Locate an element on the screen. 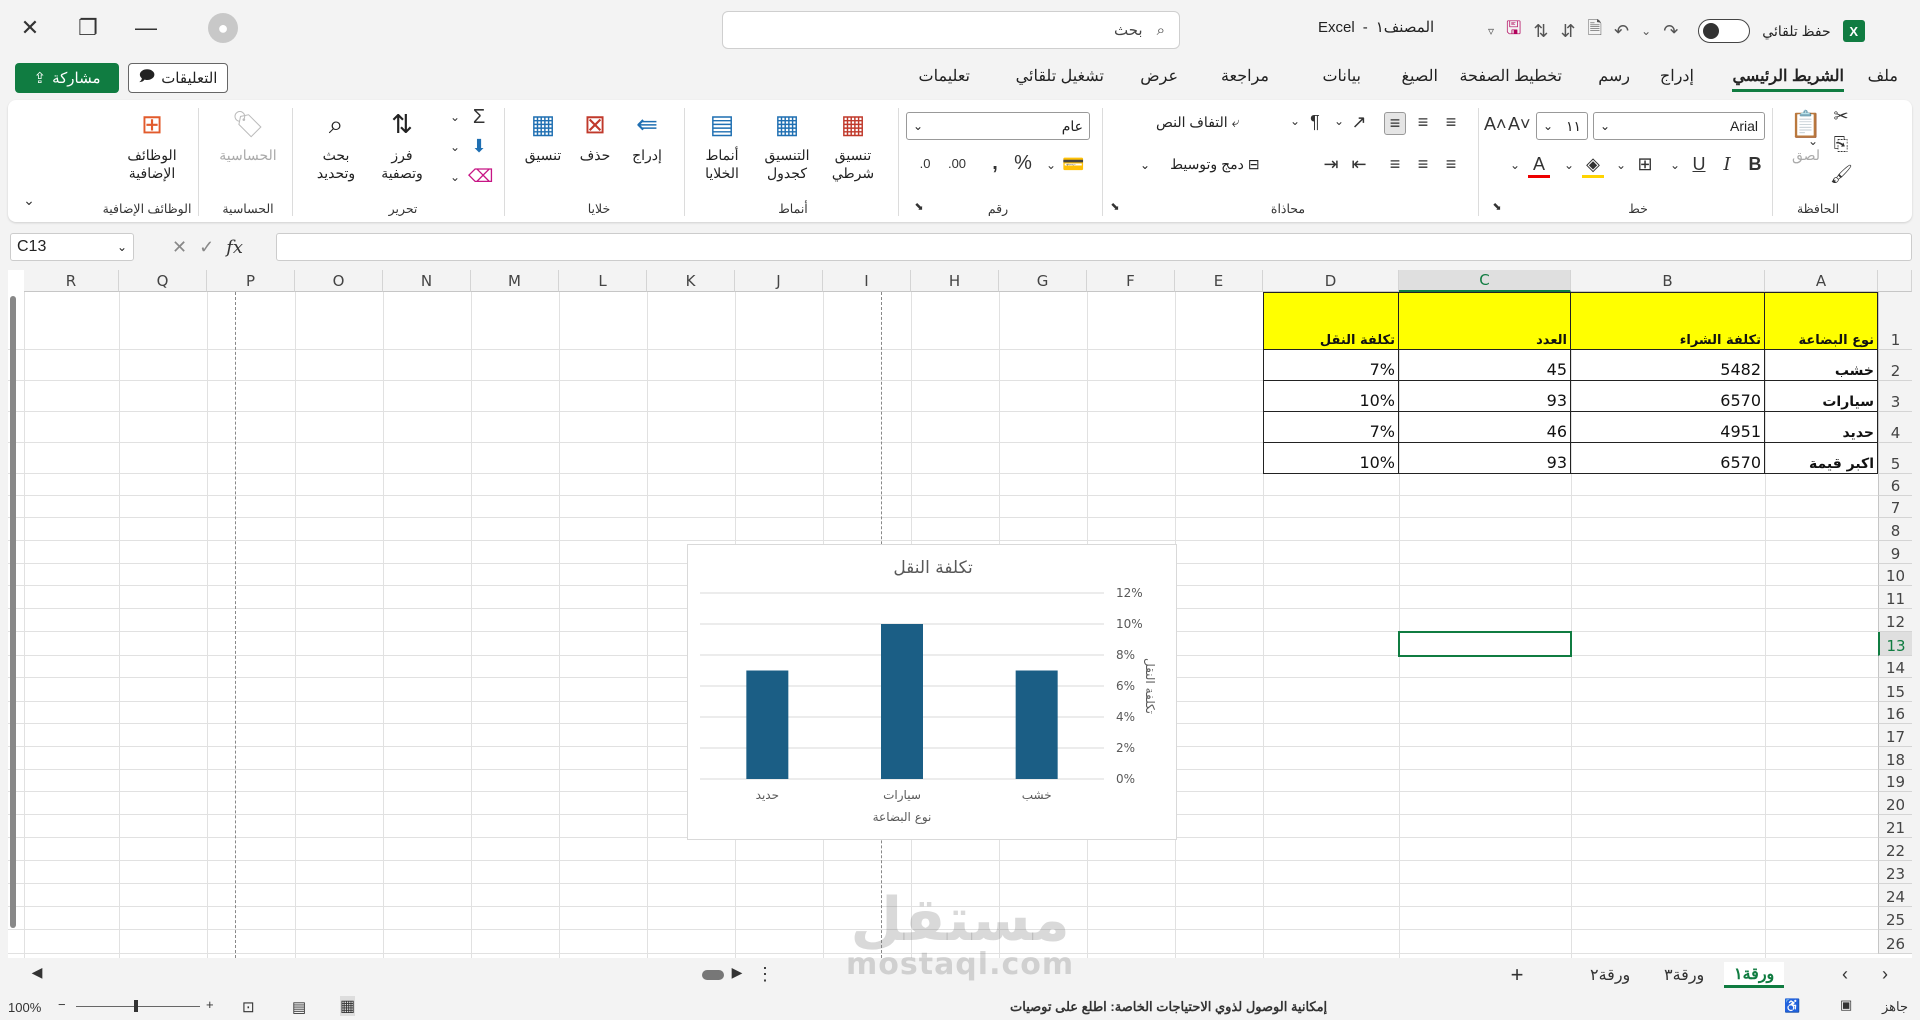 Image resolution: width=1920 pixels, height=1020 pixels. font-launcher-icon: ⬊ is located at coordinates (1497, 206).